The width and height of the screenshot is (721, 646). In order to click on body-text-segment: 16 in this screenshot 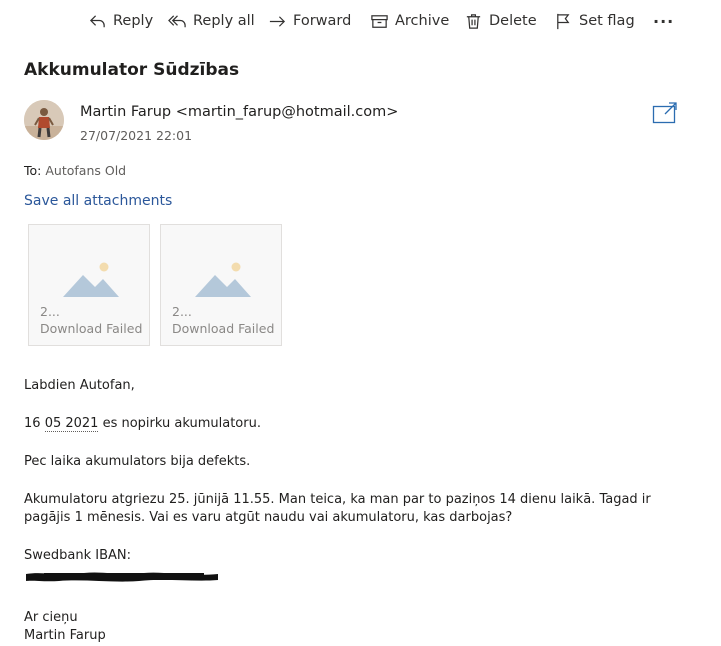, I will do `click(34, 423)`.